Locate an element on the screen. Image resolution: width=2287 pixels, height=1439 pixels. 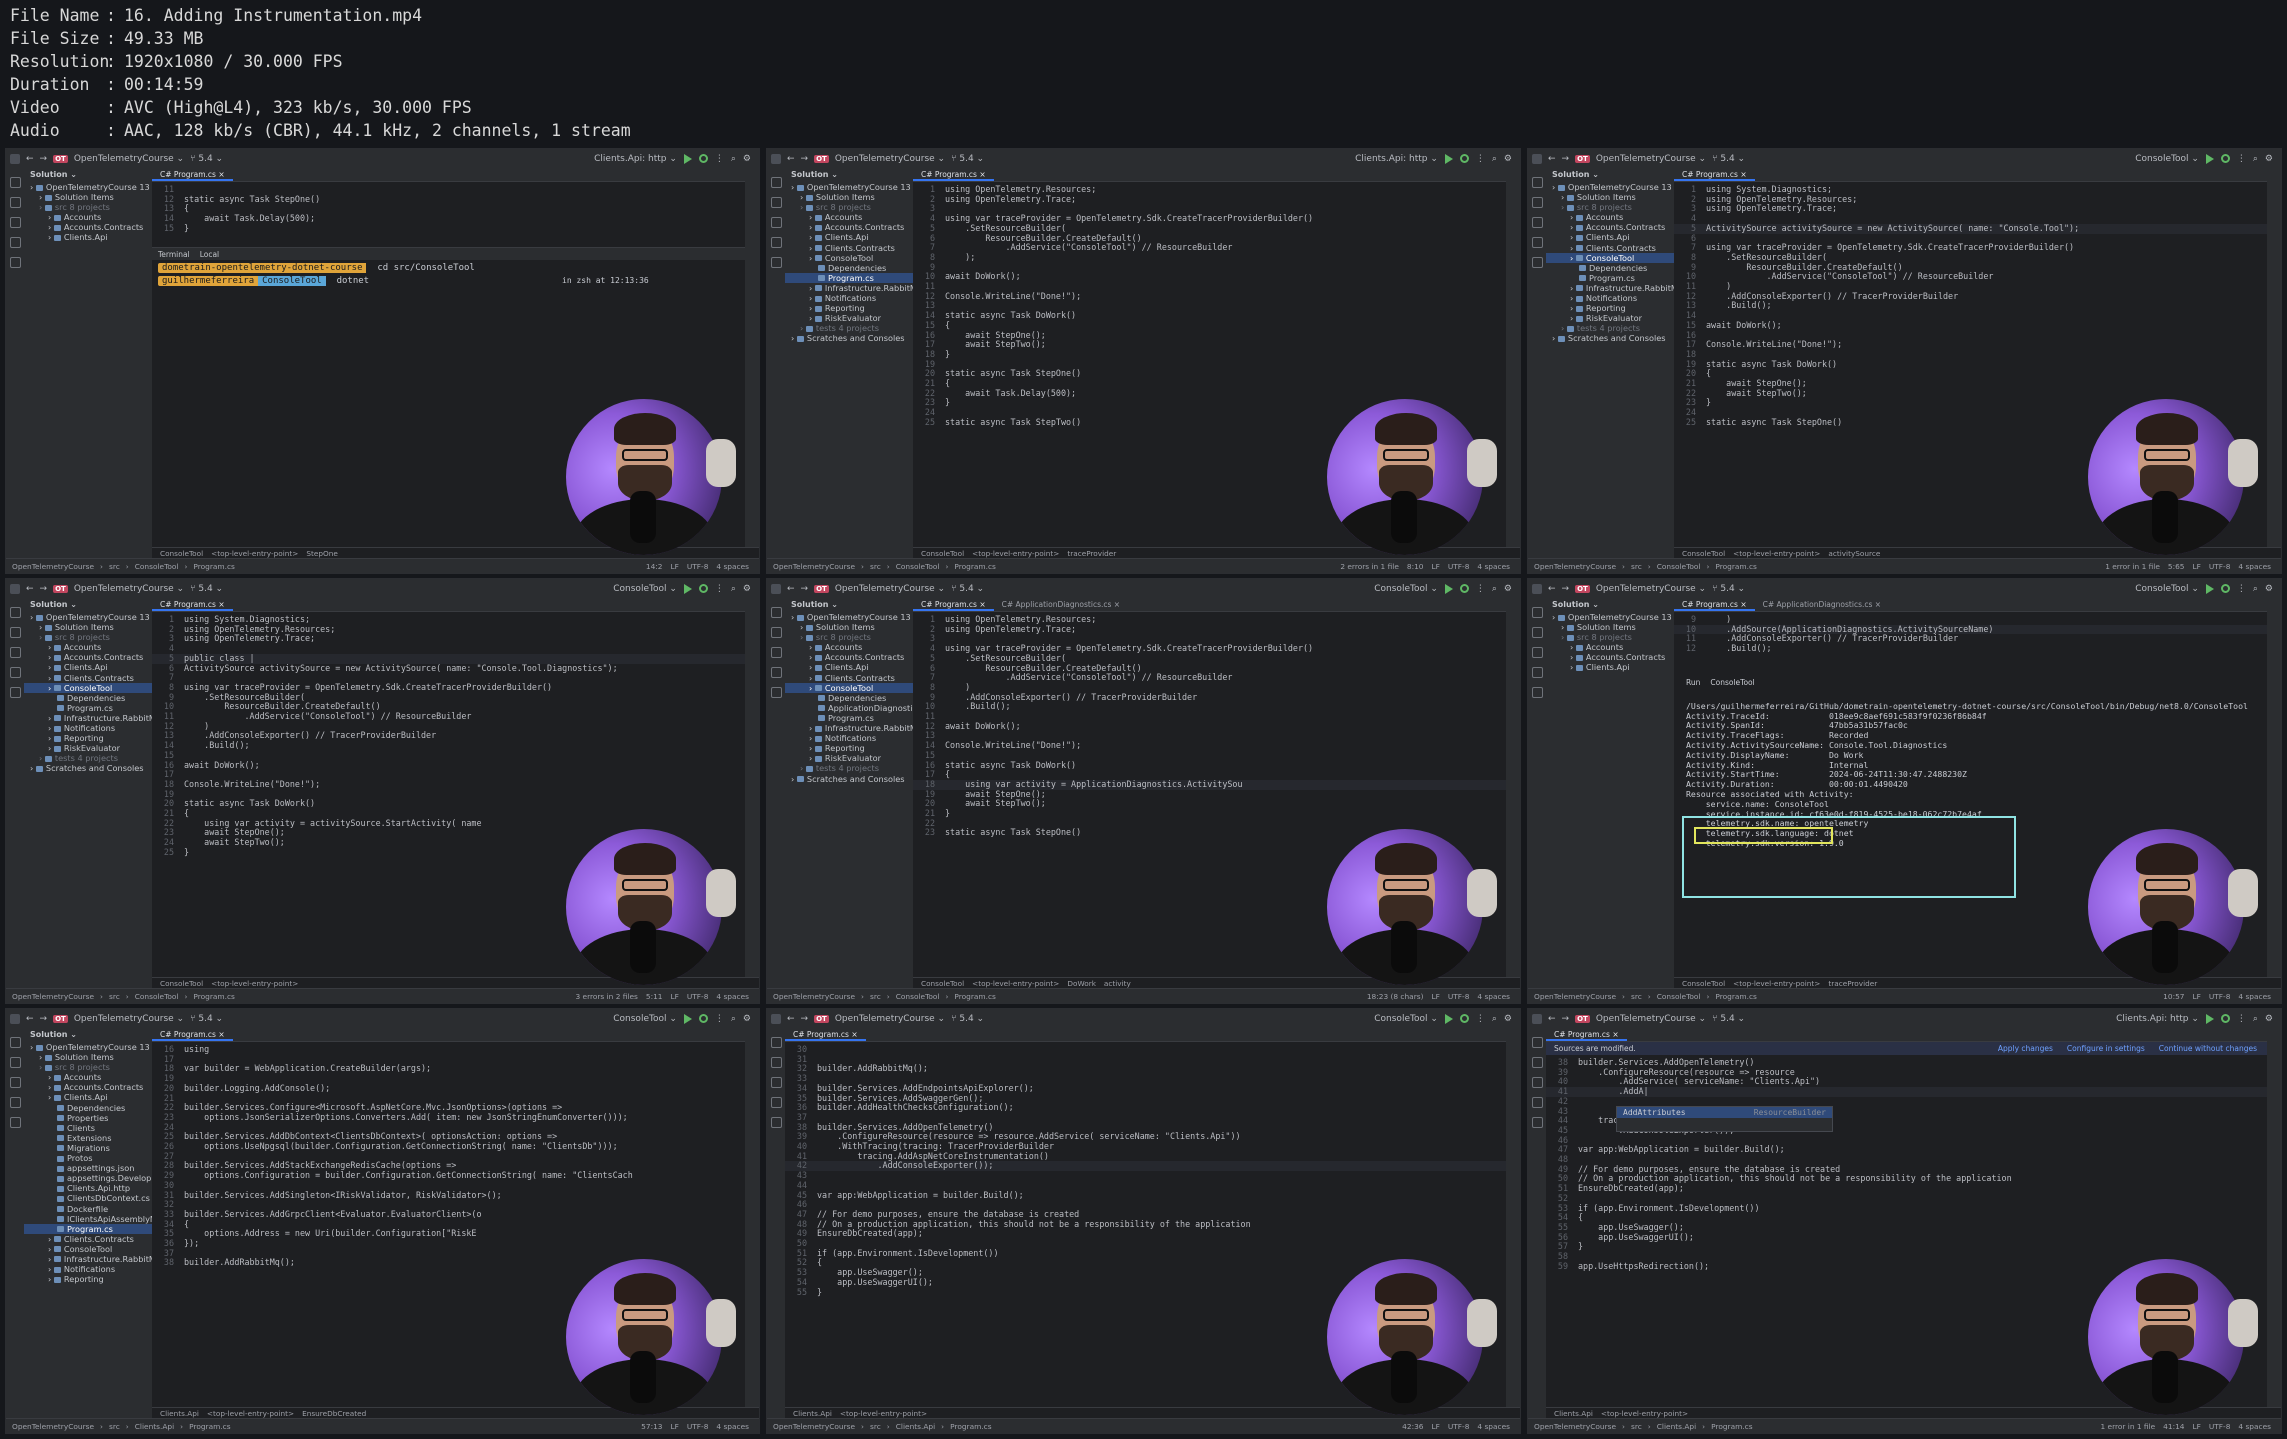
status-path-item: Clients.Api is located at coordinates (154, 1426).